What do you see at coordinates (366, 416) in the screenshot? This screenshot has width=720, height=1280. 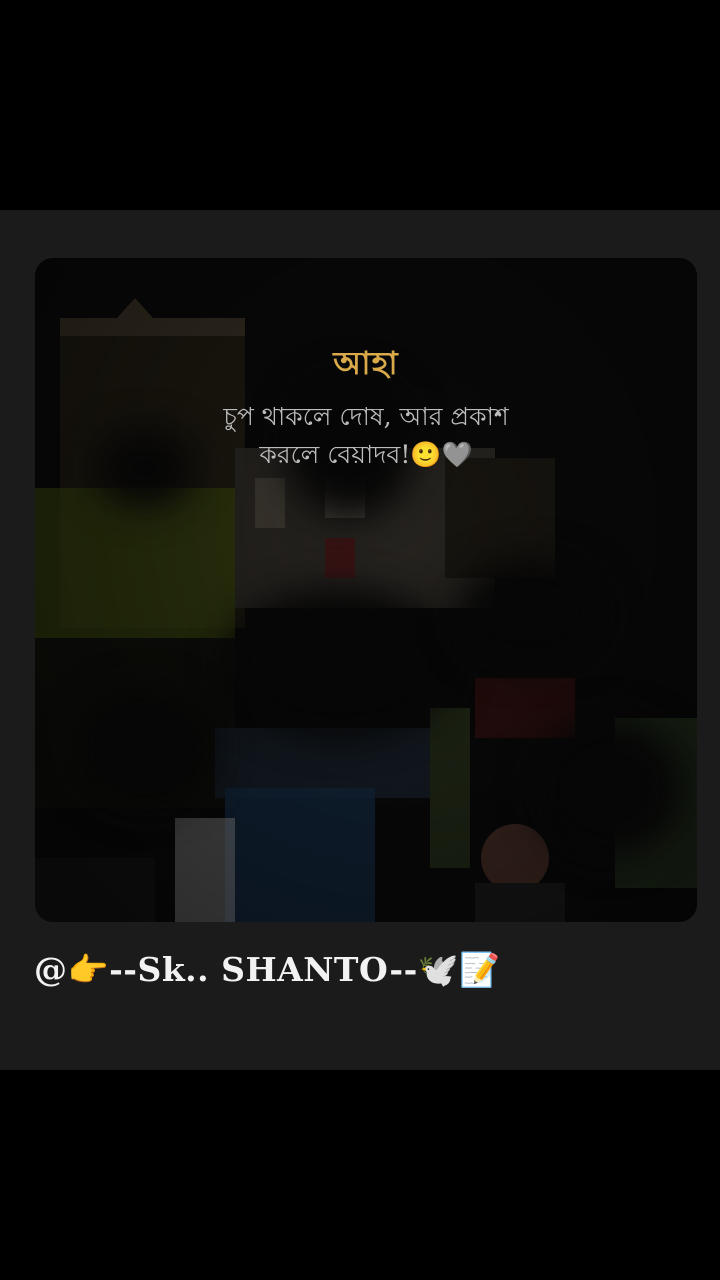 I see `caption-line-1: চুপ থাকলে দোষ, আর প্রকাশ` at bounding box center [366, 416].